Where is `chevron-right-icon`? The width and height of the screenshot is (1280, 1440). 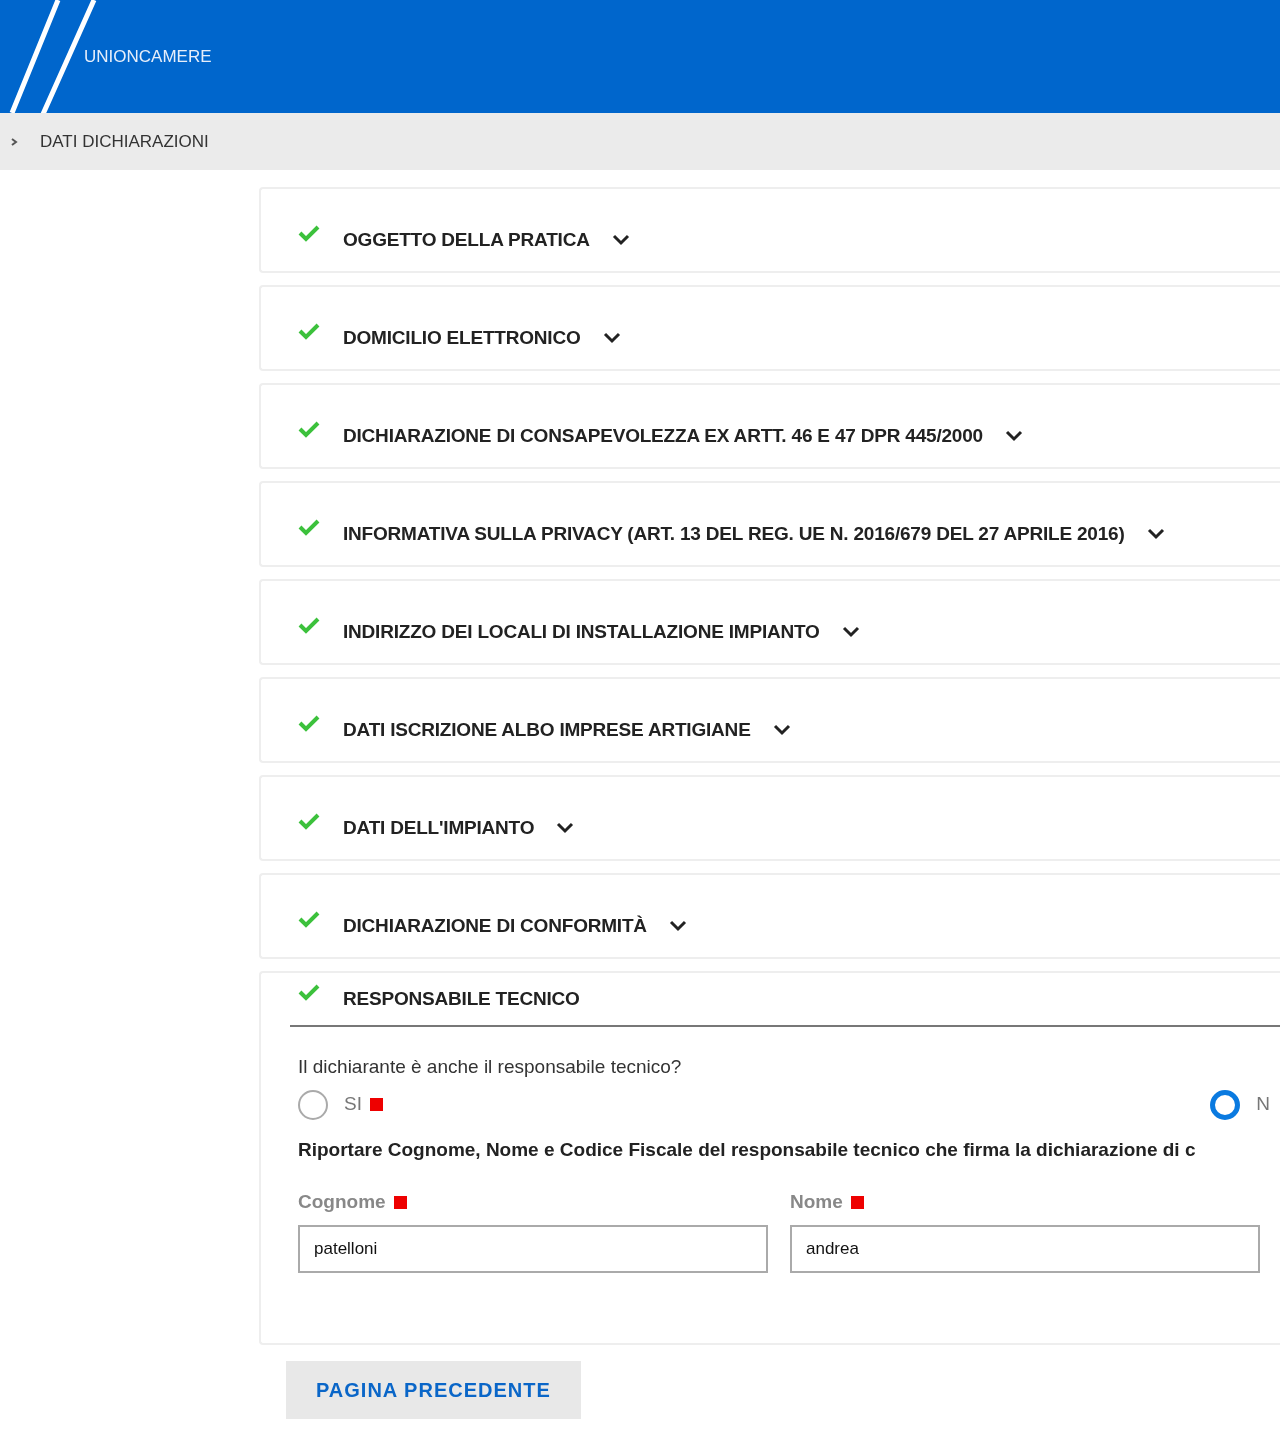
chevron-right-icon is located at coordinates (14, 141).